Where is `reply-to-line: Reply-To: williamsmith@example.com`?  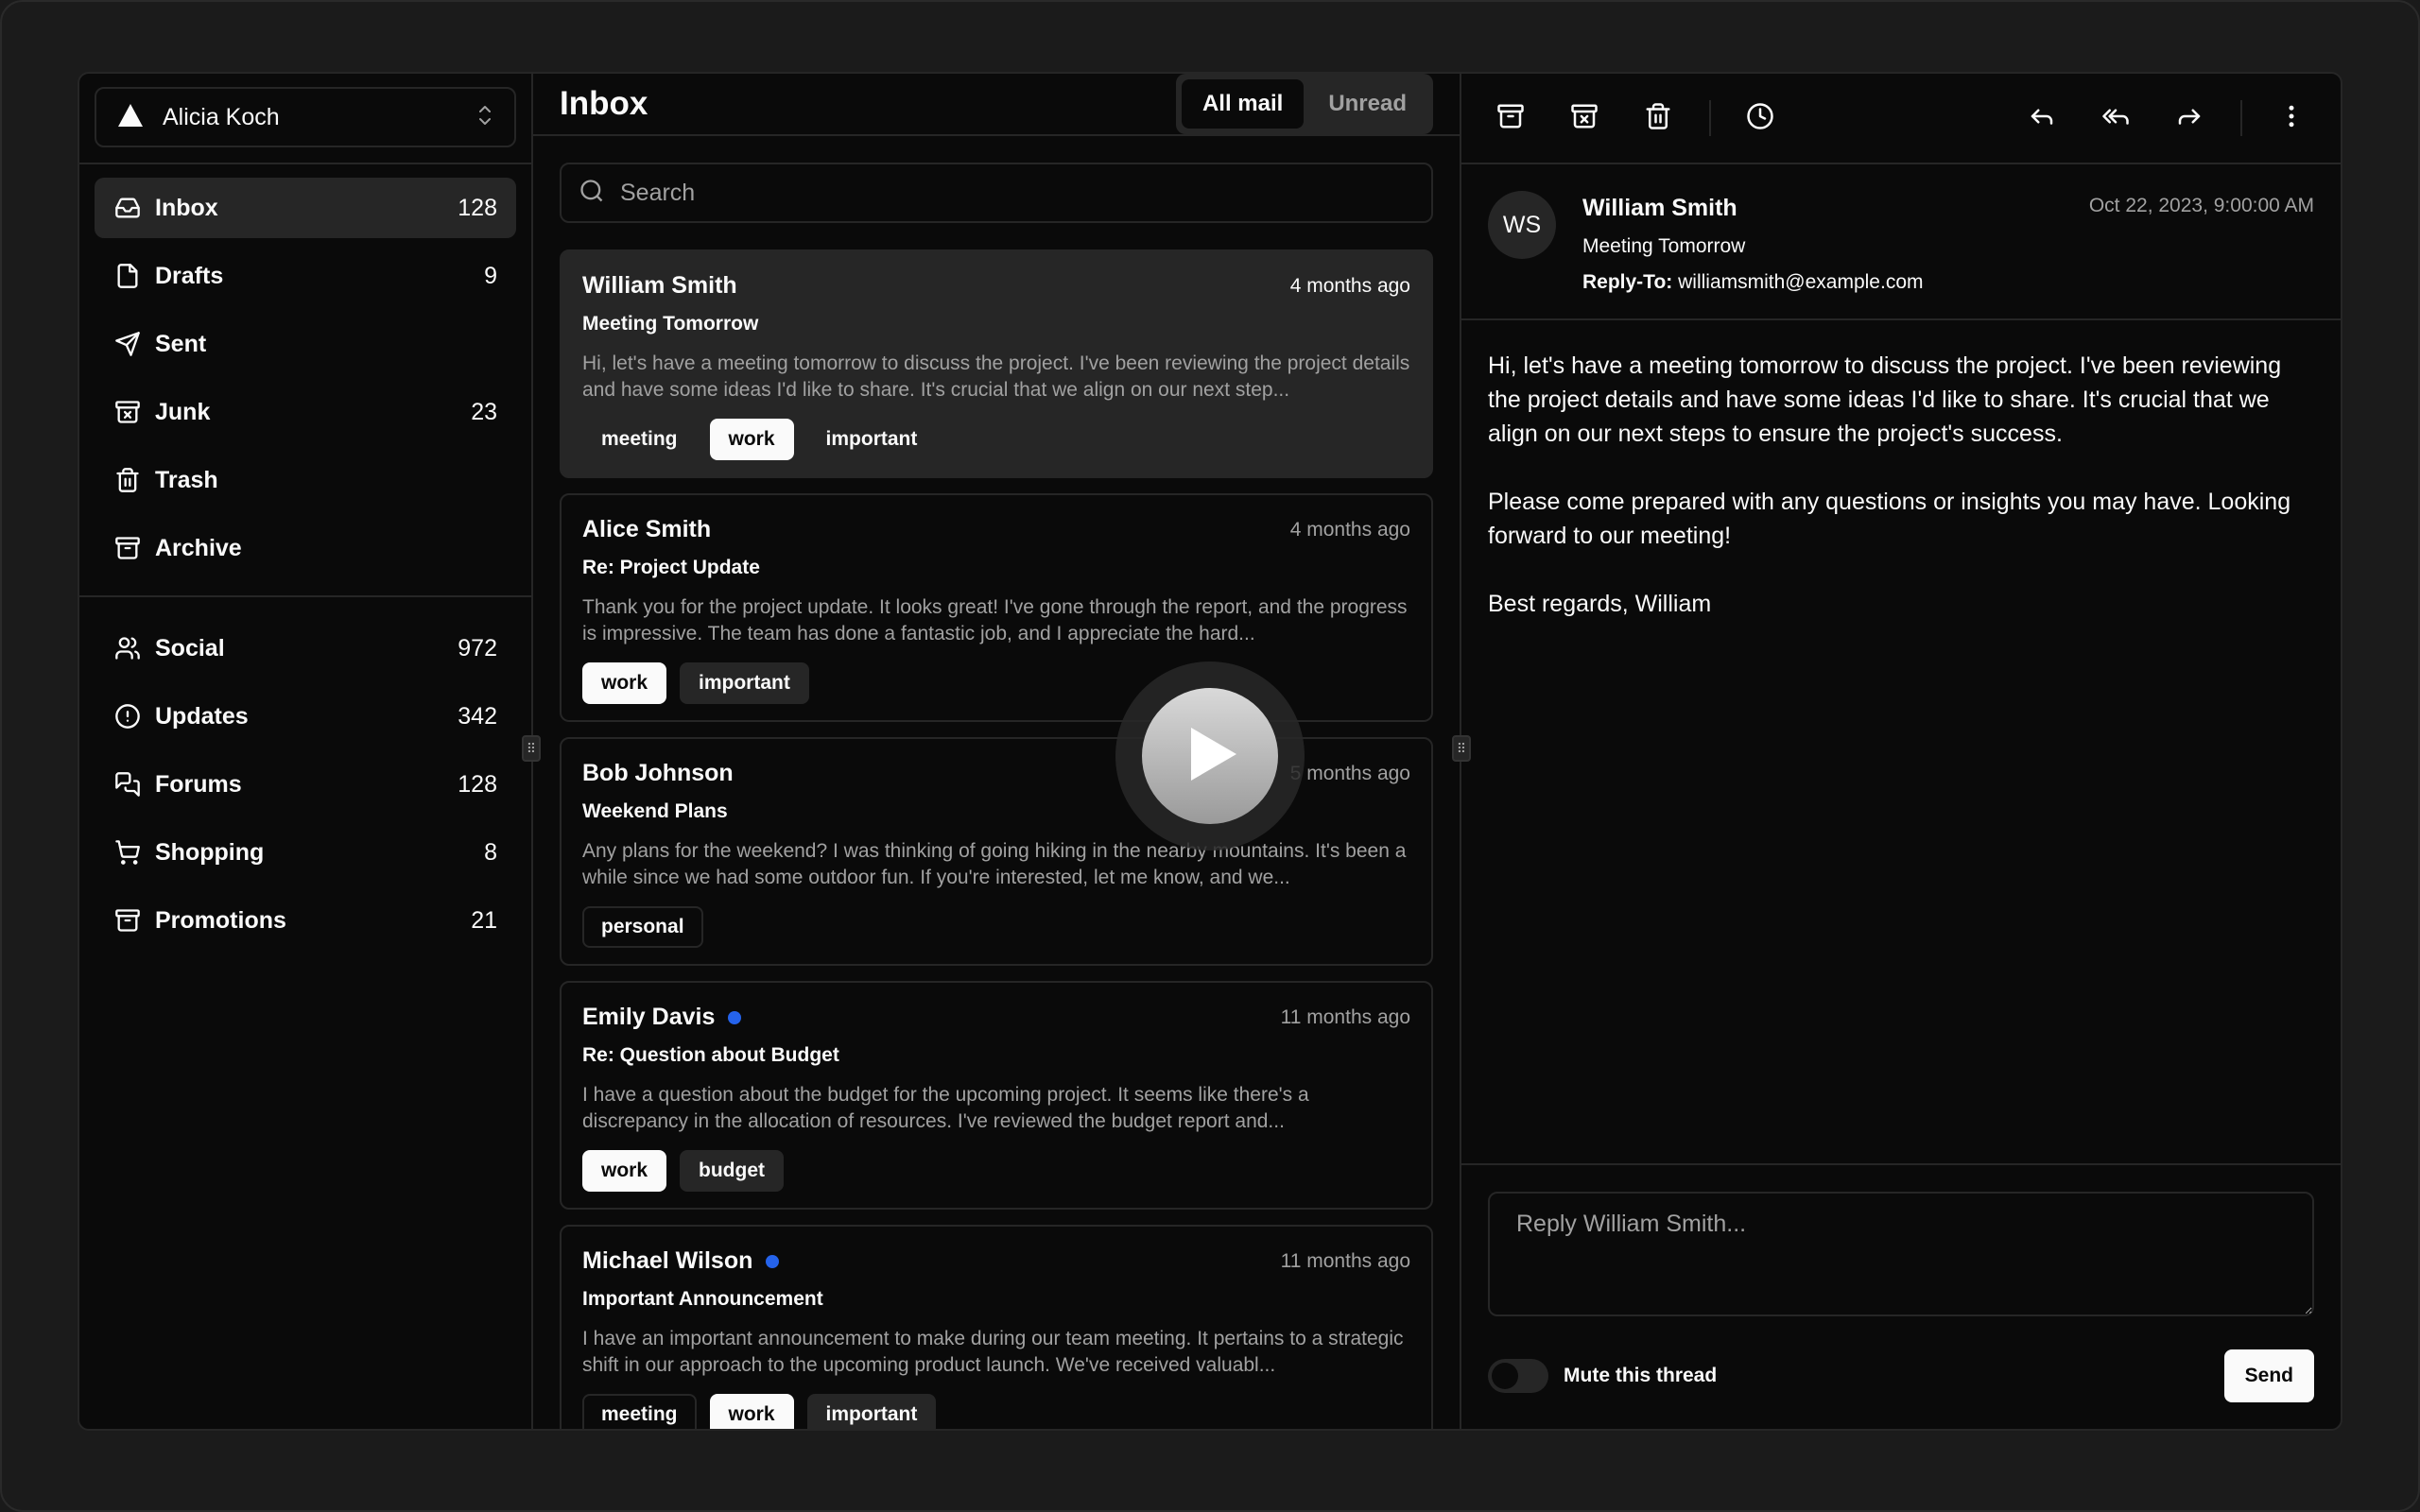 reply-to-line: Reply-To: williamsmith@example.com is located at coordinates (1822, 282).